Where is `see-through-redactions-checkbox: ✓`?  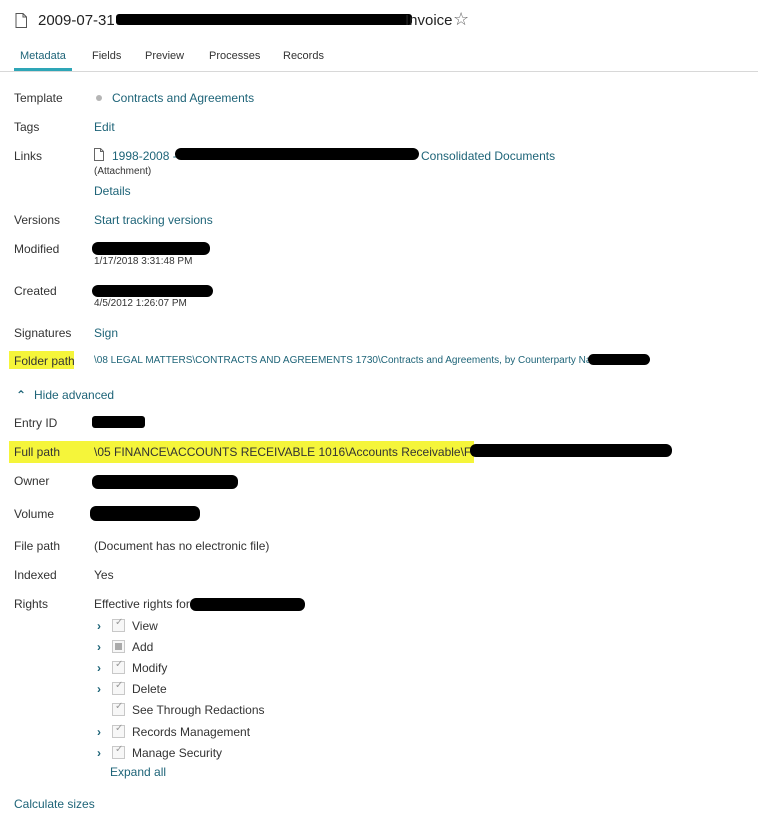 see-through-redactions-checkbox: ✓ is located at coordinates (118, 708).